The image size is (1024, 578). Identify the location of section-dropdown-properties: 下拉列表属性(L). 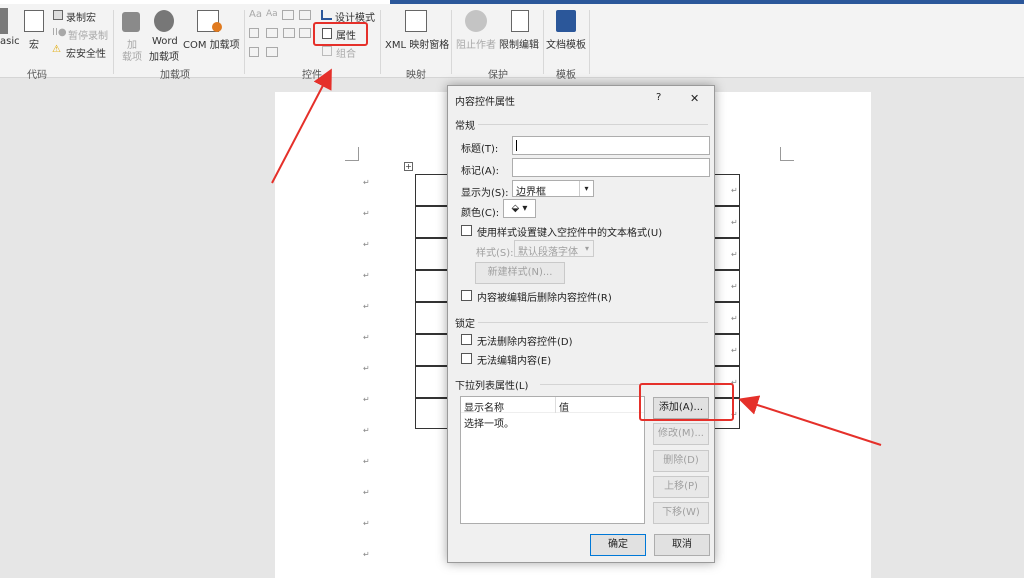
(492, 386).